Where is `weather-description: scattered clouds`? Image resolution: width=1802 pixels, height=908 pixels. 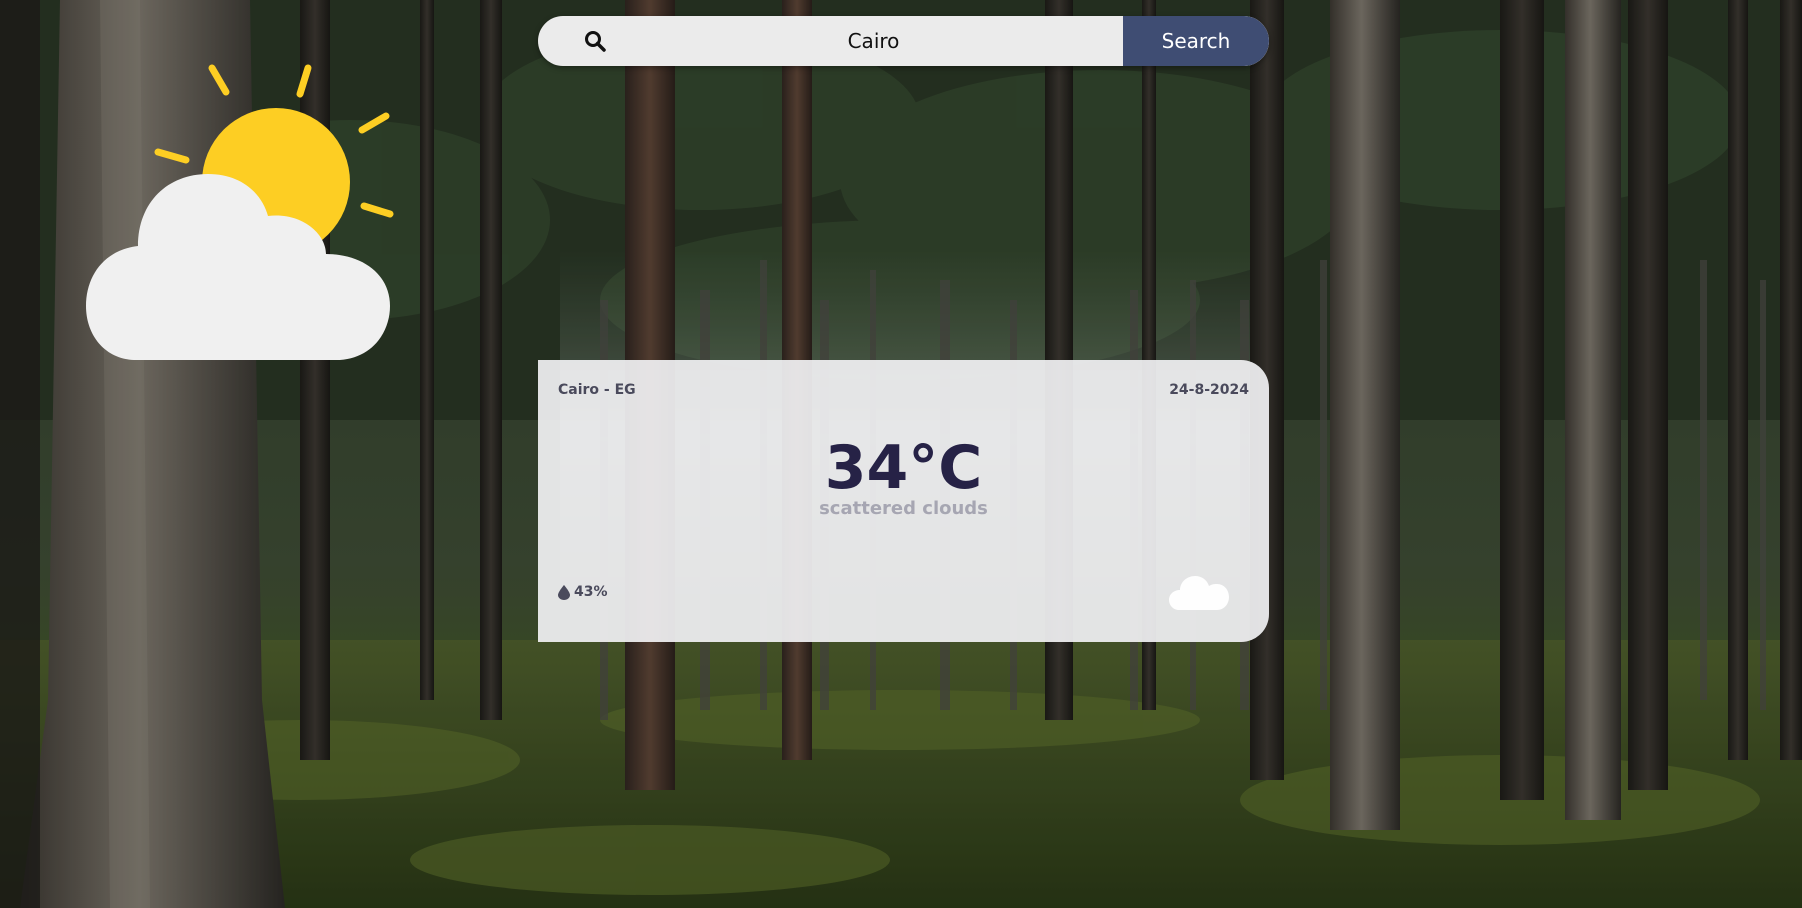
weather-description: scattered clouds is located at coordinates (903, 508).